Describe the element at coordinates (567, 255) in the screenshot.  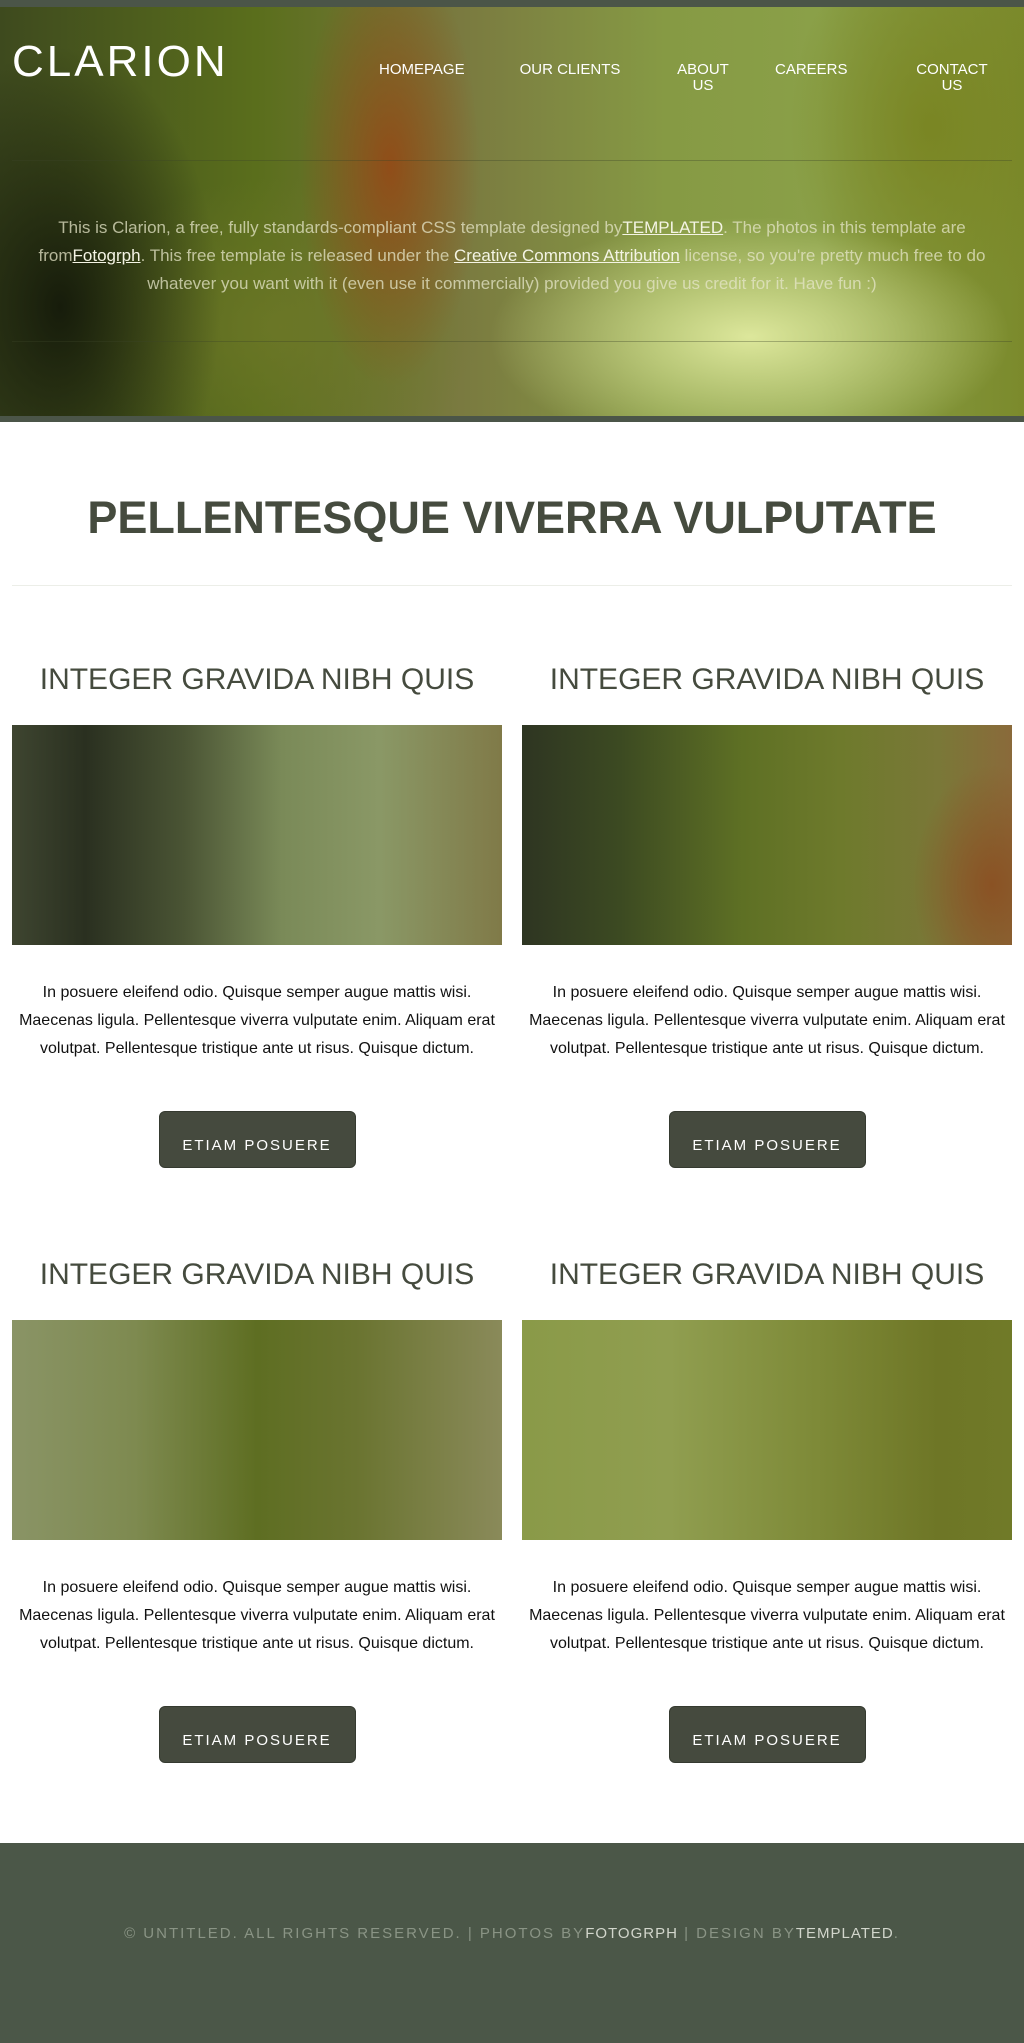
I see `creative-commons-link: Creative Commons Attribution` at that location.